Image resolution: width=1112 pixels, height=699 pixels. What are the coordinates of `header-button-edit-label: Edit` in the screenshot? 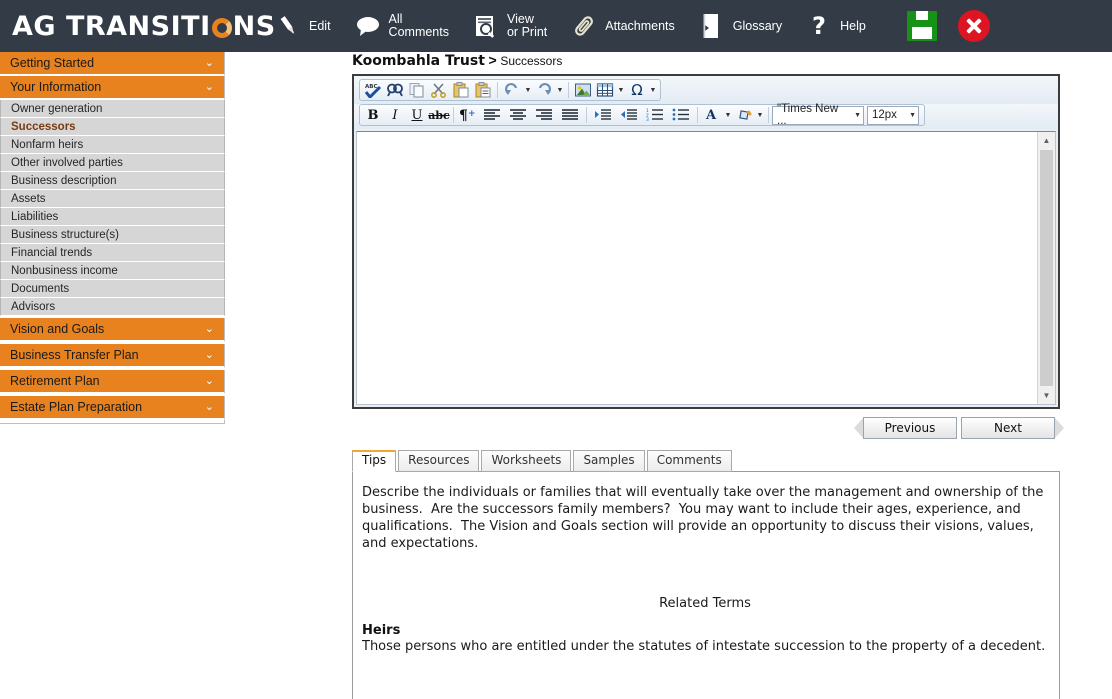 It's located at (320, 25).